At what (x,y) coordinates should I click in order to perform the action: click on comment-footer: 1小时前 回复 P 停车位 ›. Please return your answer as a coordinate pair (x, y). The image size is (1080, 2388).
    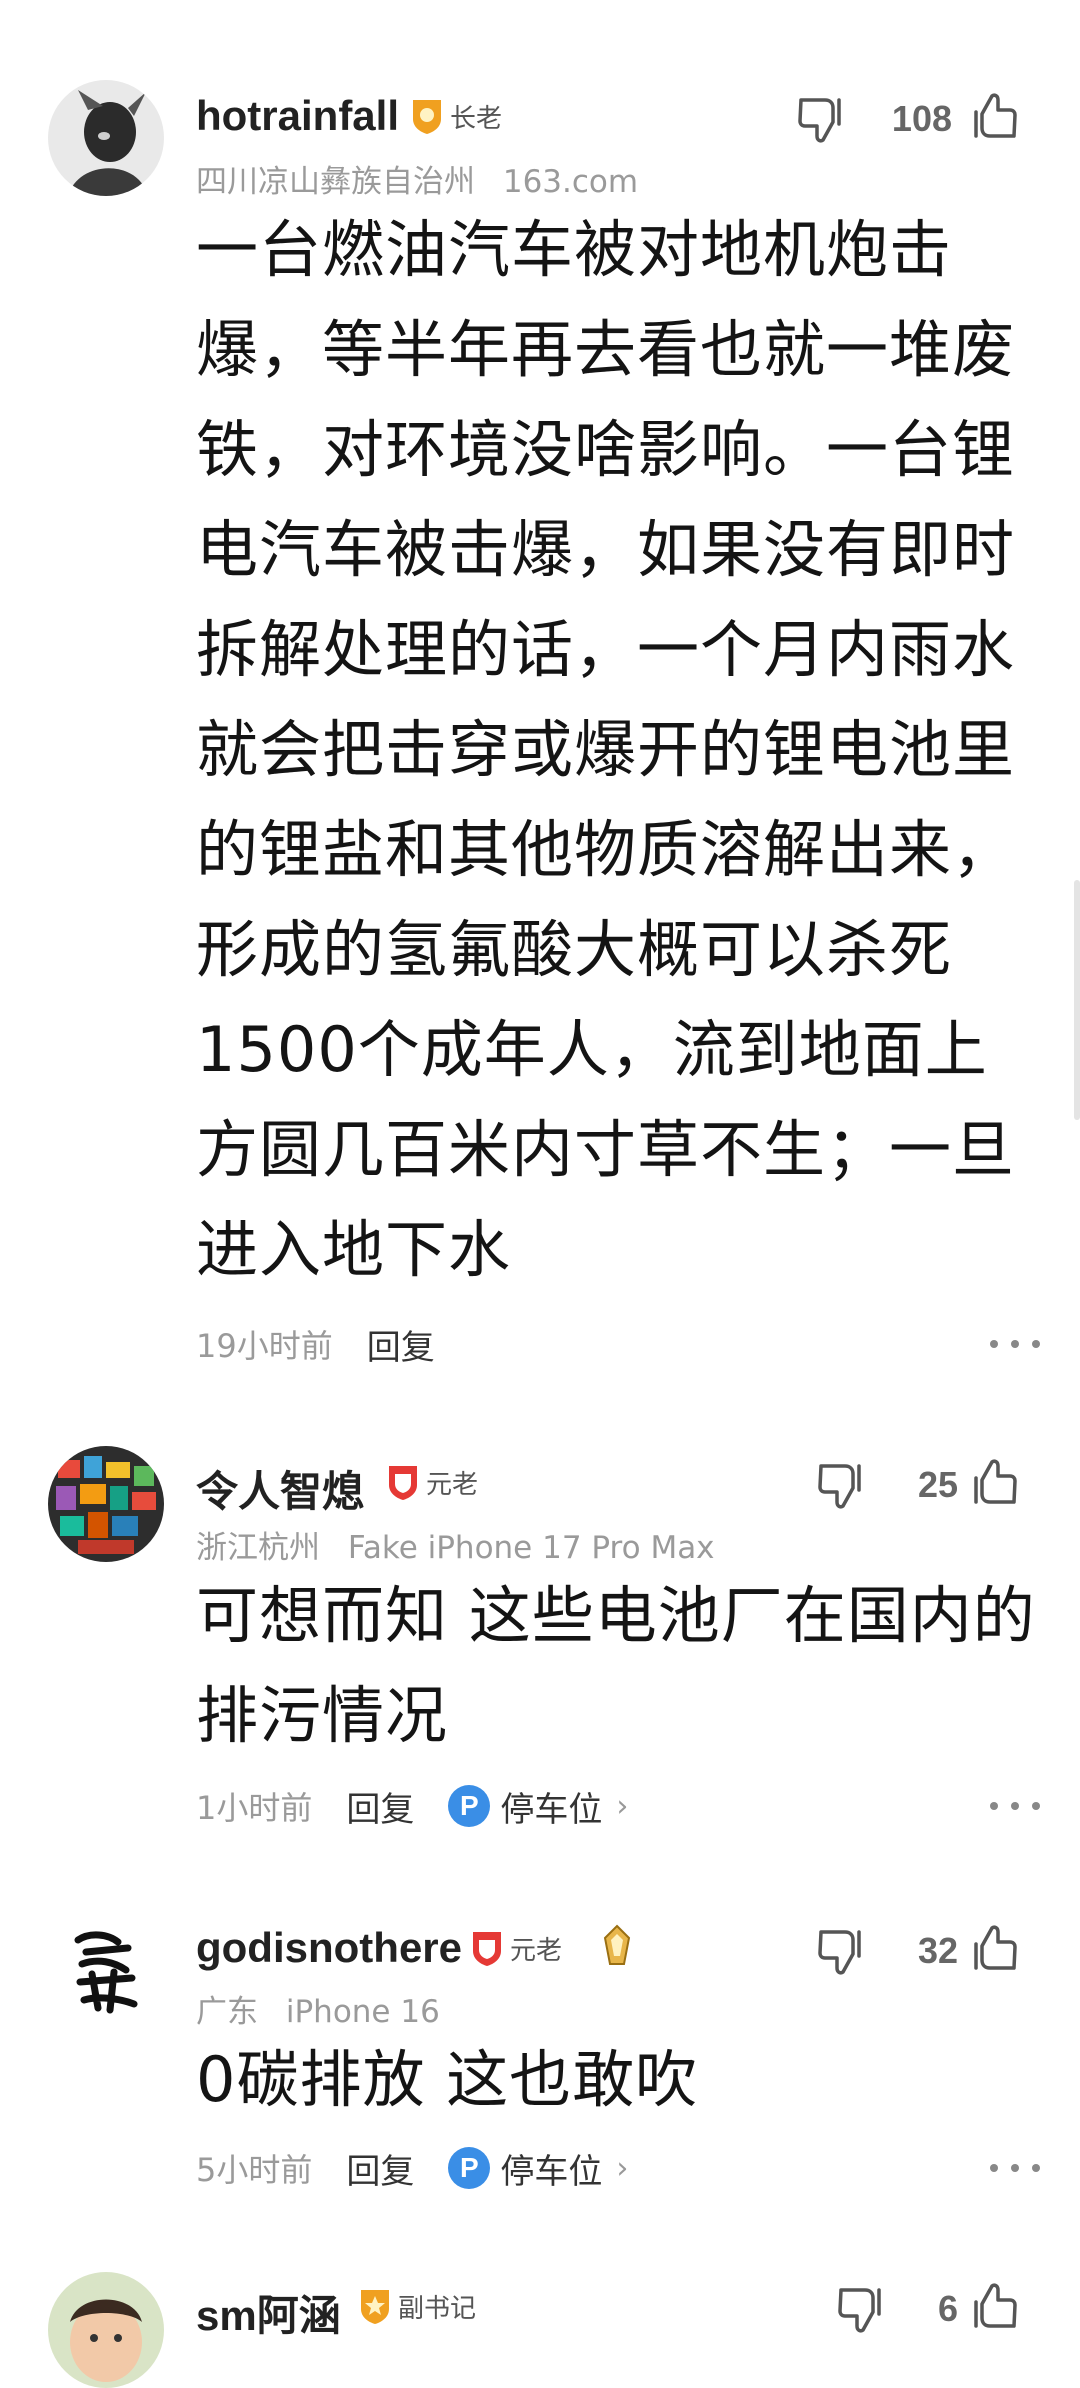
    Looking at the image, I should click on (412, 1806).